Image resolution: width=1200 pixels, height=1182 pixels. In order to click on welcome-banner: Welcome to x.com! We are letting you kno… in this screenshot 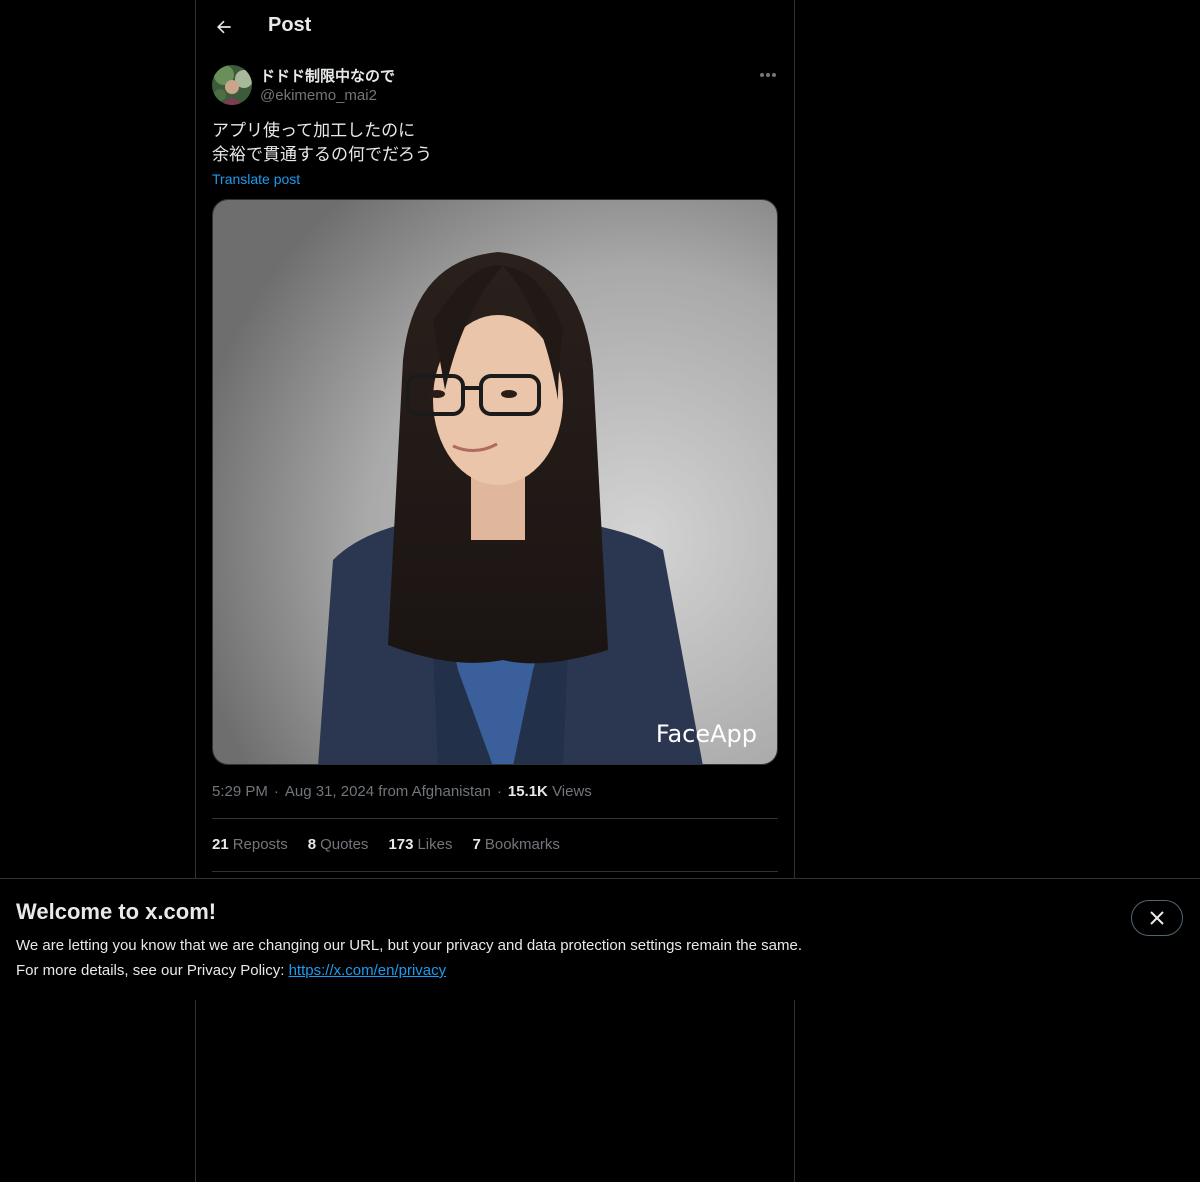, I will do `click(600, 939)`.